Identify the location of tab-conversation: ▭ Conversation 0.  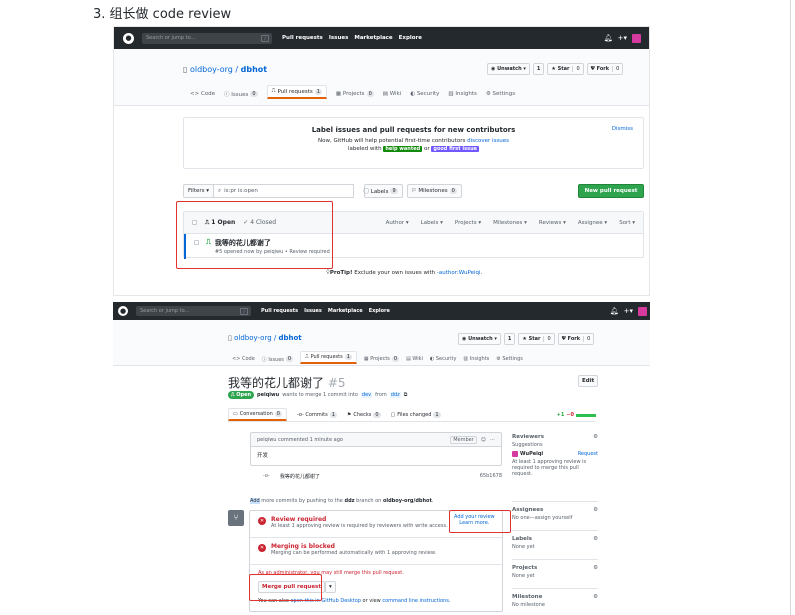
(257, 414).